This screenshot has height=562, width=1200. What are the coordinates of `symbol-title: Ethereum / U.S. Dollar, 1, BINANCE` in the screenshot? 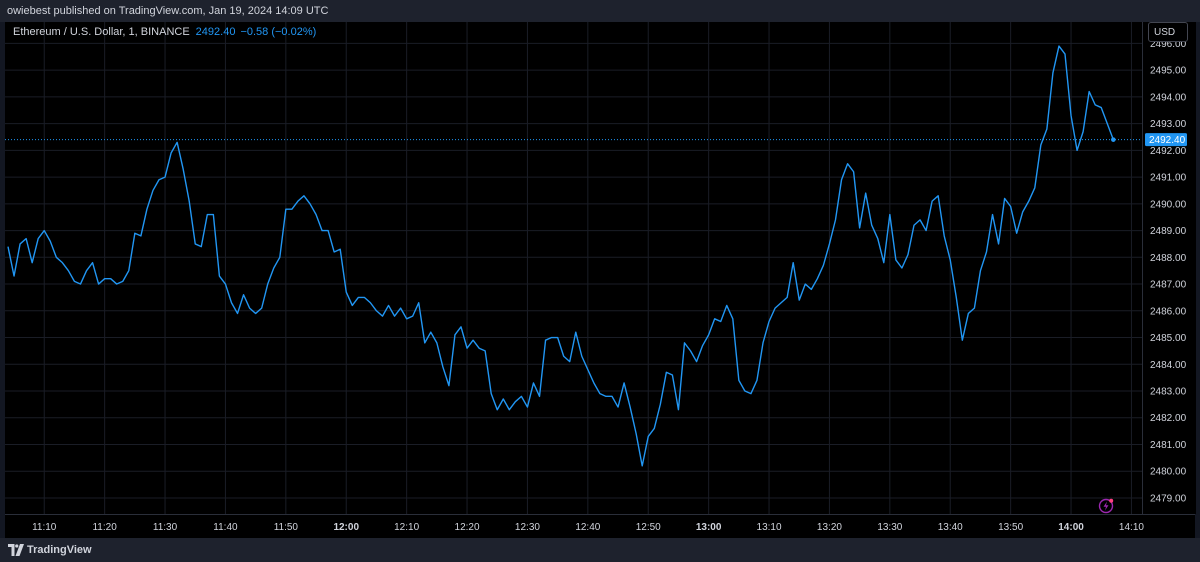 It's located at (101, 32).